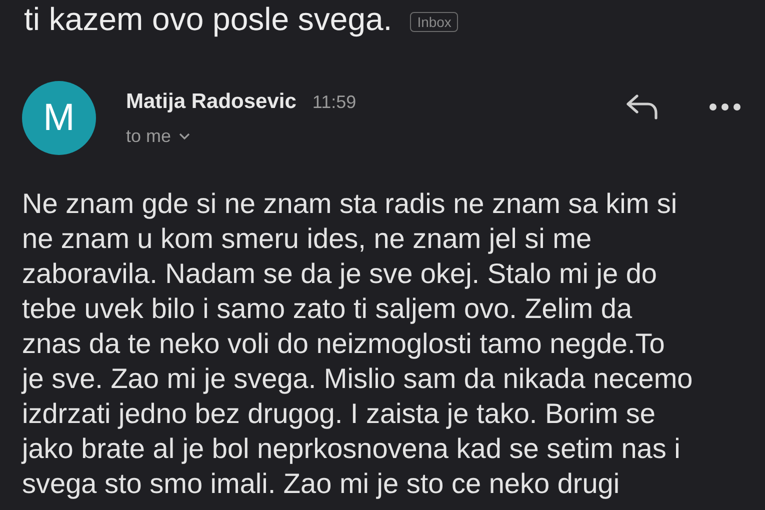  Describe the element at coordinates (184, 136) in the screenshot. I see `chevron-down-icon` at that location.